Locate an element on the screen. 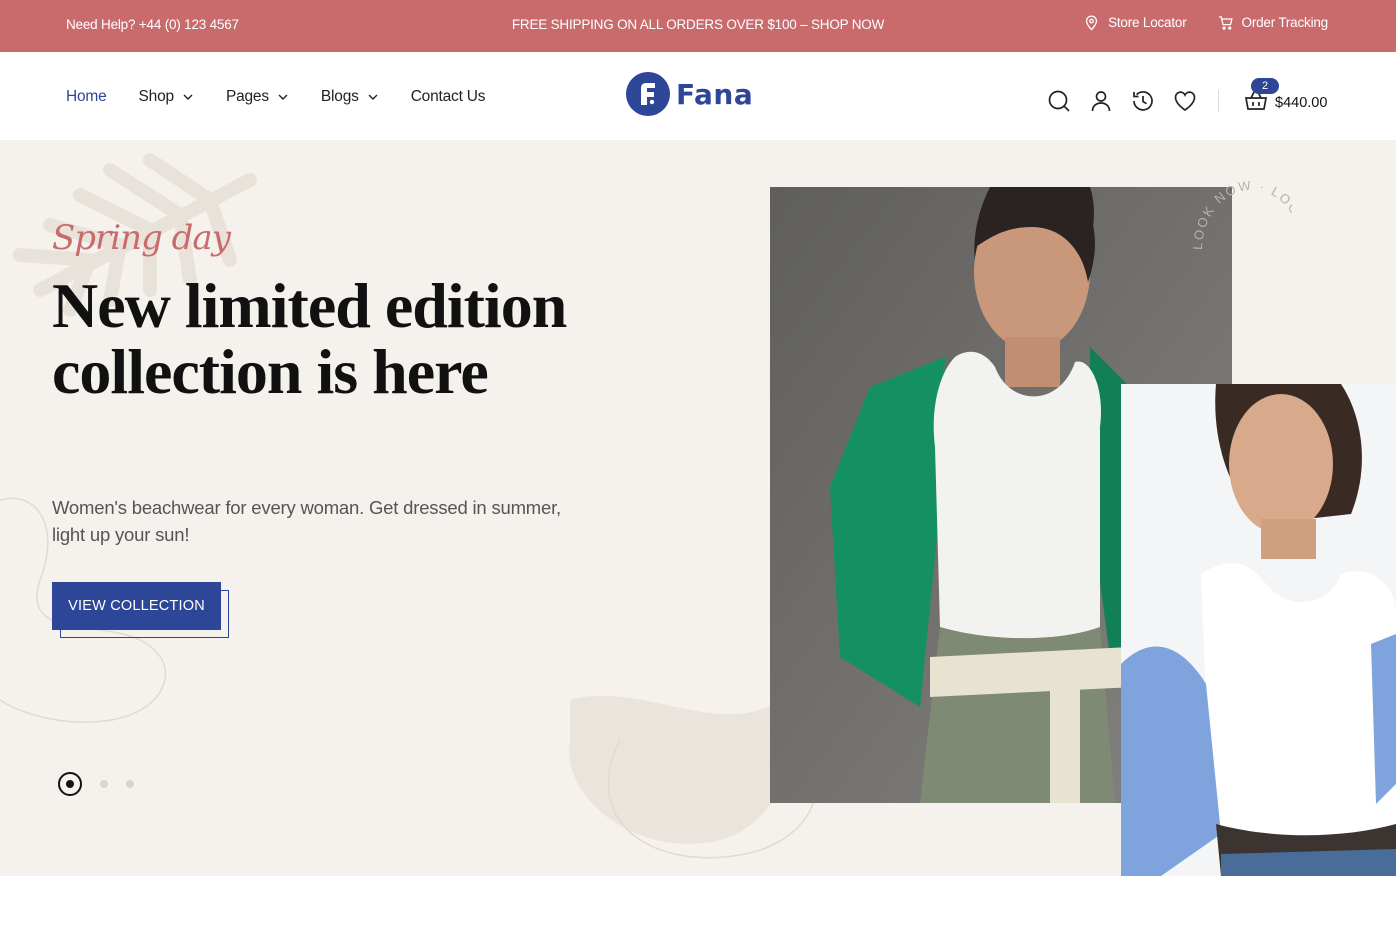  nav-blogs-label: Blogs is located at coordinates (339, 96).